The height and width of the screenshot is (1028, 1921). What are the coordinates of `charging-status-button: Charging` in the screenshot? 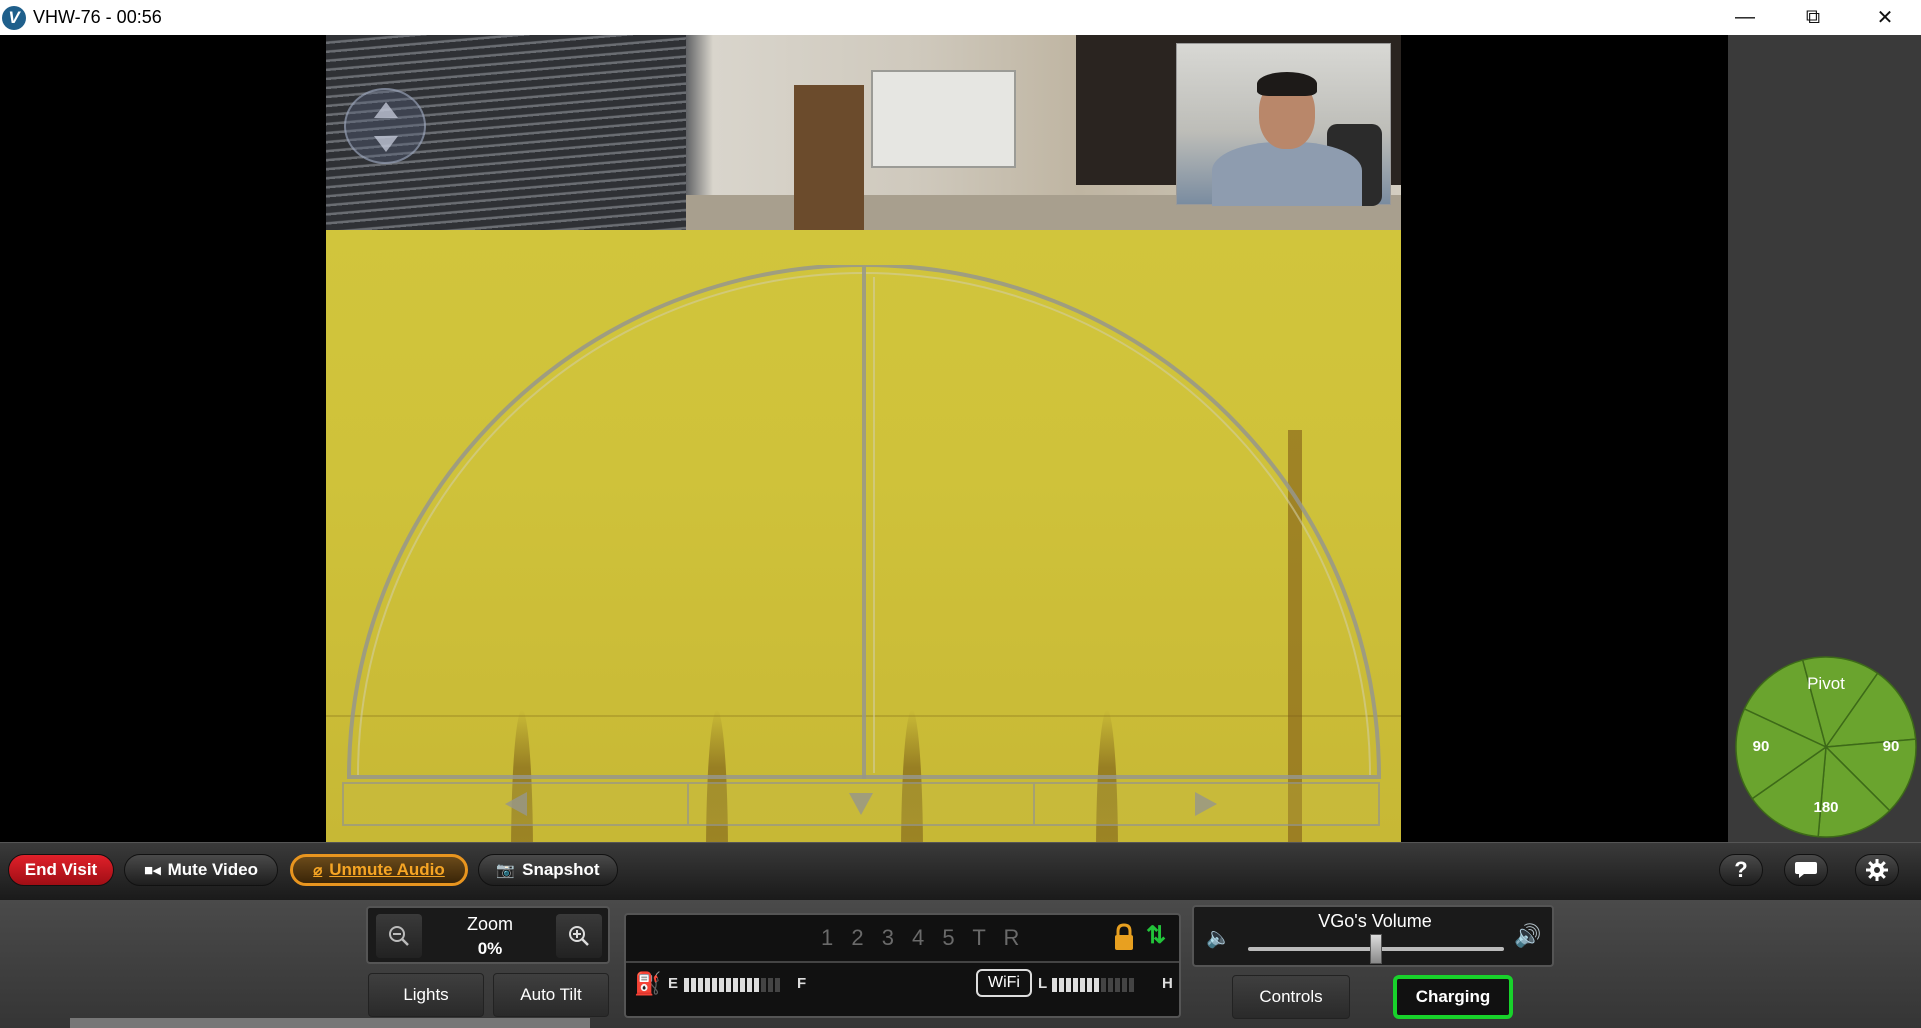 It's located at (1453, 997).